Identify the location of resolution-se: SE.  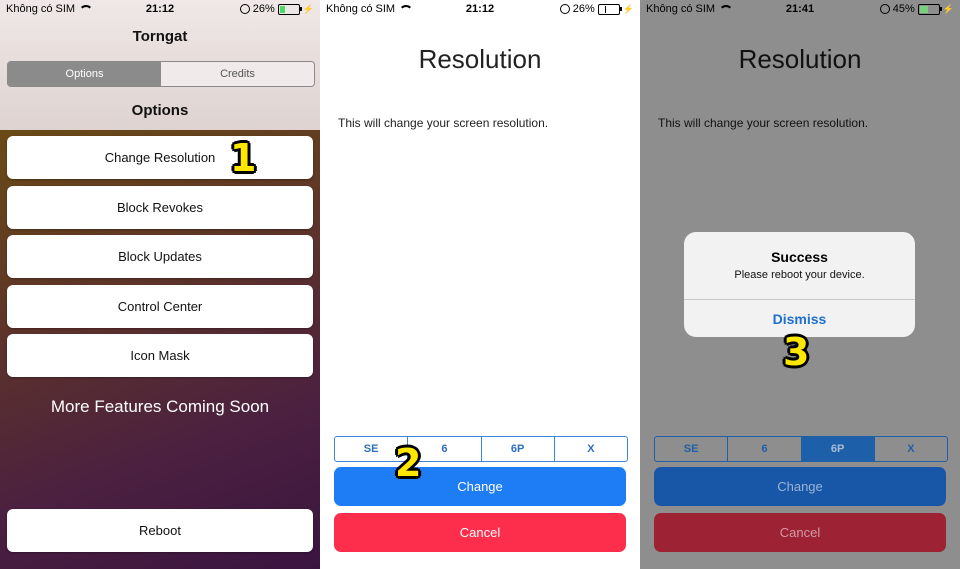
(692, 449).